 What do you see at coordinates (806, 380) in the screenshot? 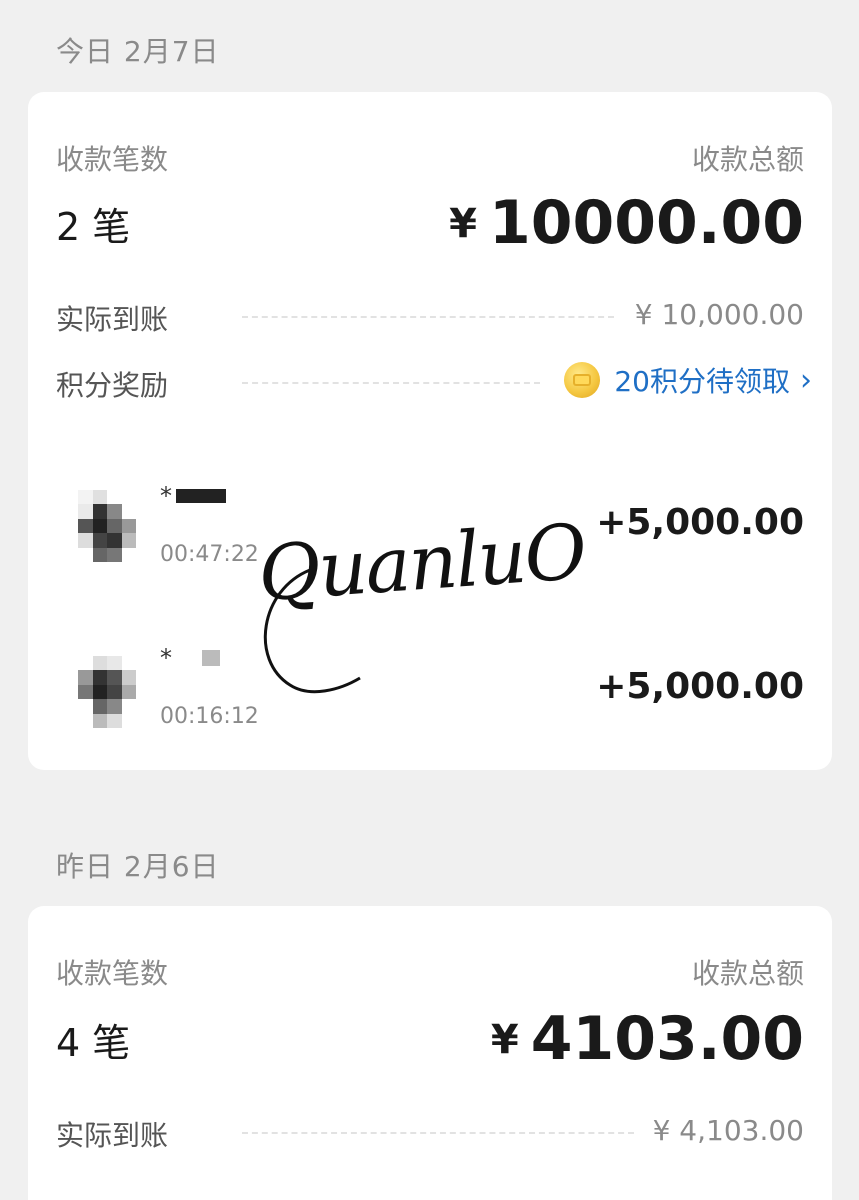
I see `chevron-right-icon: ›` at bounding box center [806, 380].